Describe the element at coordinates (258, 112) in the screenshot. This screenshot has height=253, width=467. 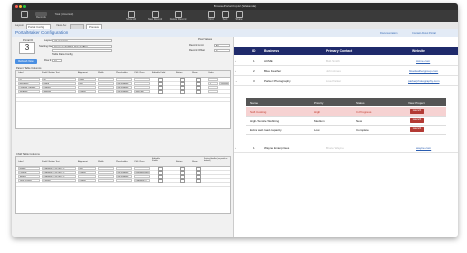
I see `project-name: Soft Costing` at that location.